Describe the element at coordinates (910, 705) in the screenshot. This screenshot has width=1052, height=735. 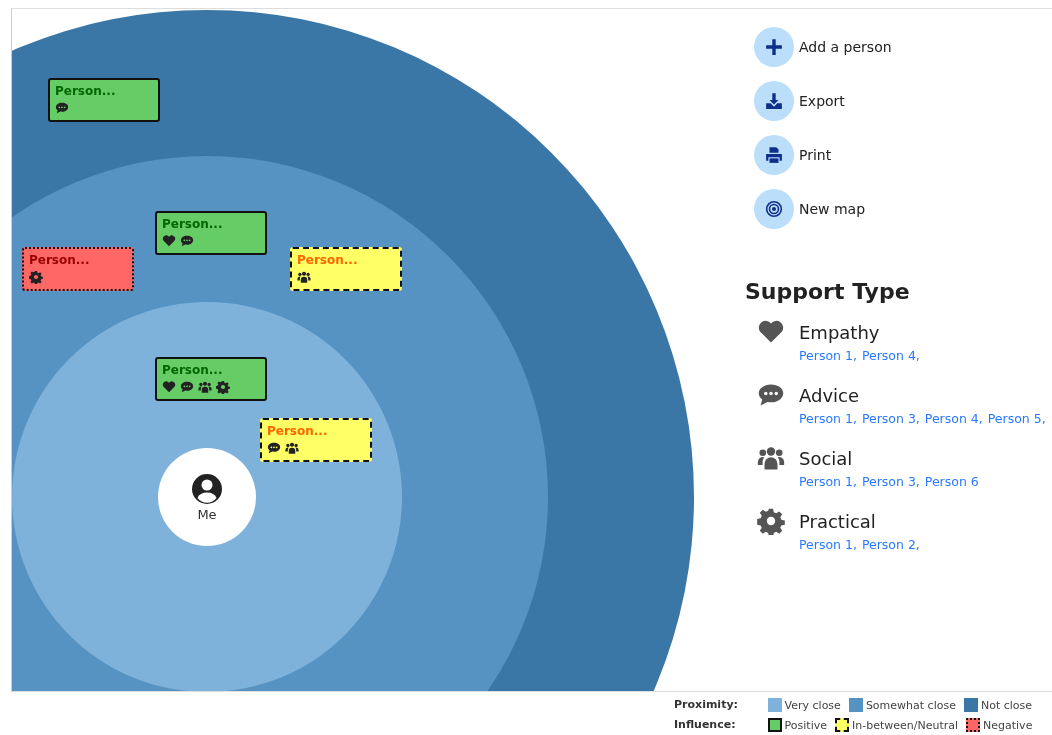
I see `legend-text: Somewhat close` at that location.